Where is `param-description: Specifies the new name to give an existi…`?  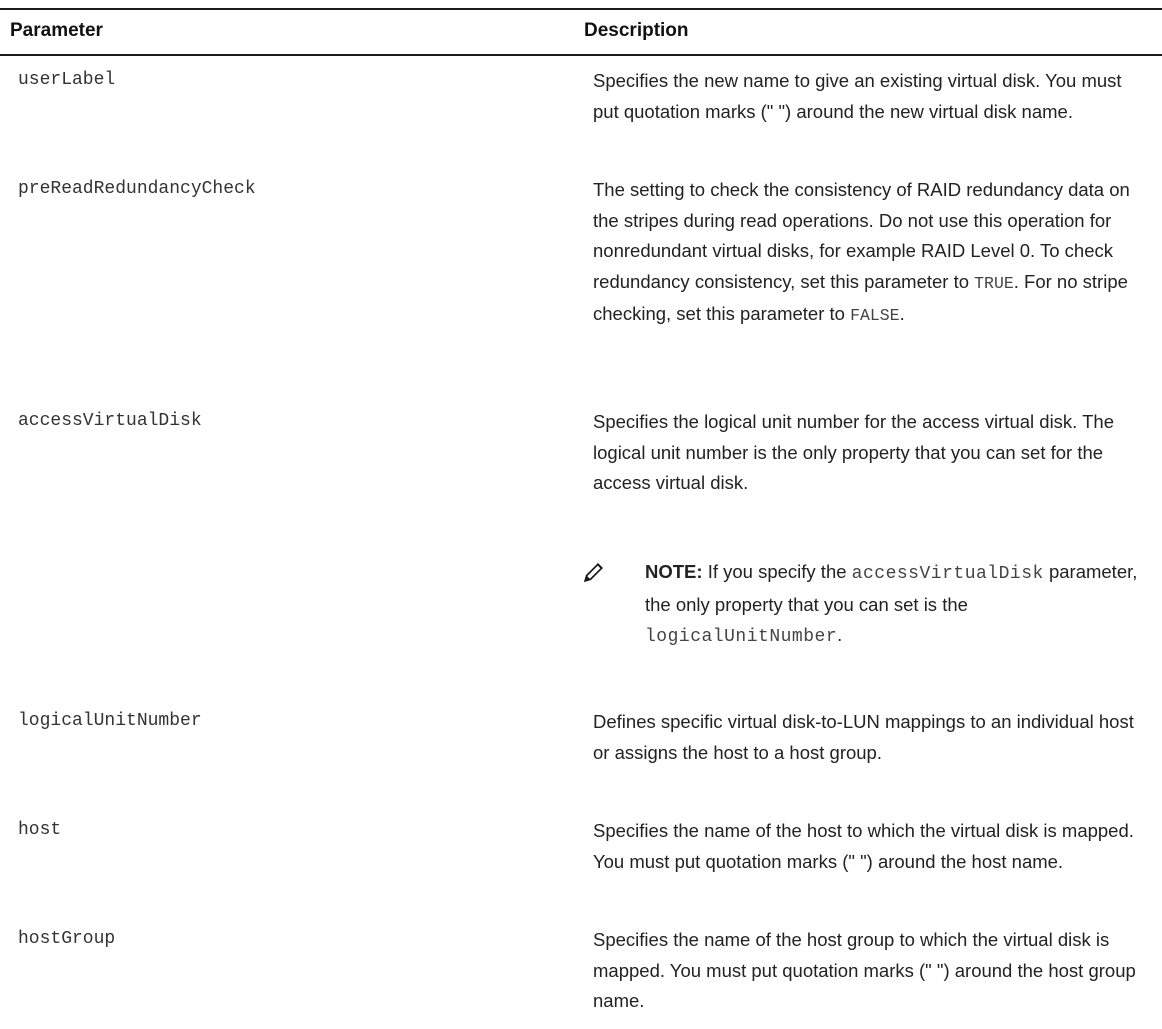 param-description: Specifies the new name to give an existi… is located at coordinates (857, 96).